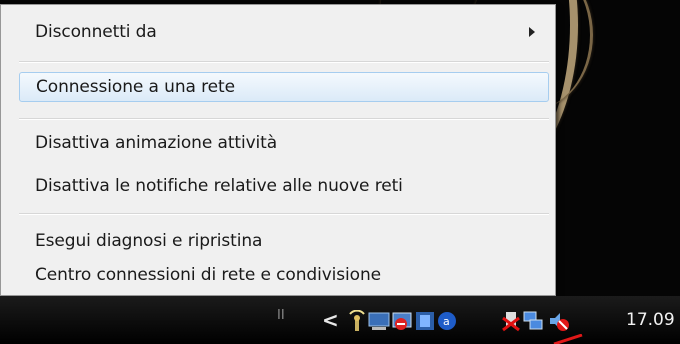  I want to click on wireless-icon, so click(357, 321).